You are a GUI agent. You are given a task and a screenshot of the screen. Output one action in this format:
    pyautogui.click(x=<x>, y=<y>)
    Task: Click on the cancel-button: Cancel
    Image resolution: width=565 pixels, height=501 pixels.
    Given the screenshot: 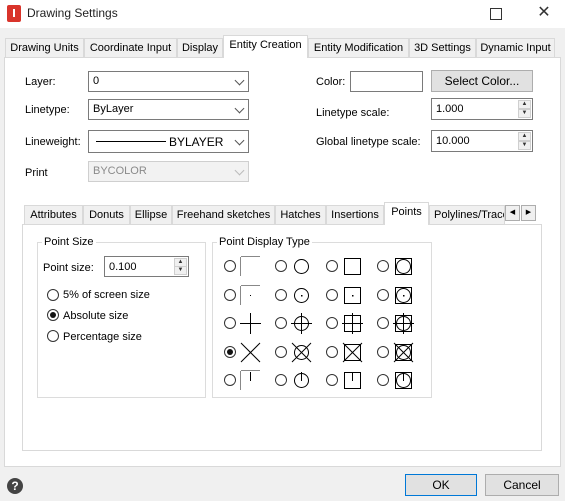 What is the action you would take?
    pyautogui.click(x=522, y=485)
    